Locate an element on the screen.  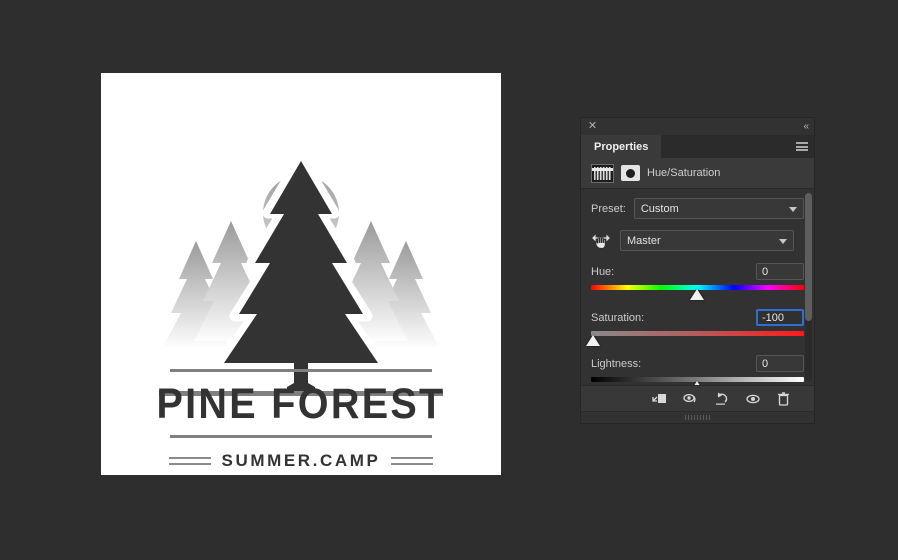
hue-track is located at coordinates (697, 292).